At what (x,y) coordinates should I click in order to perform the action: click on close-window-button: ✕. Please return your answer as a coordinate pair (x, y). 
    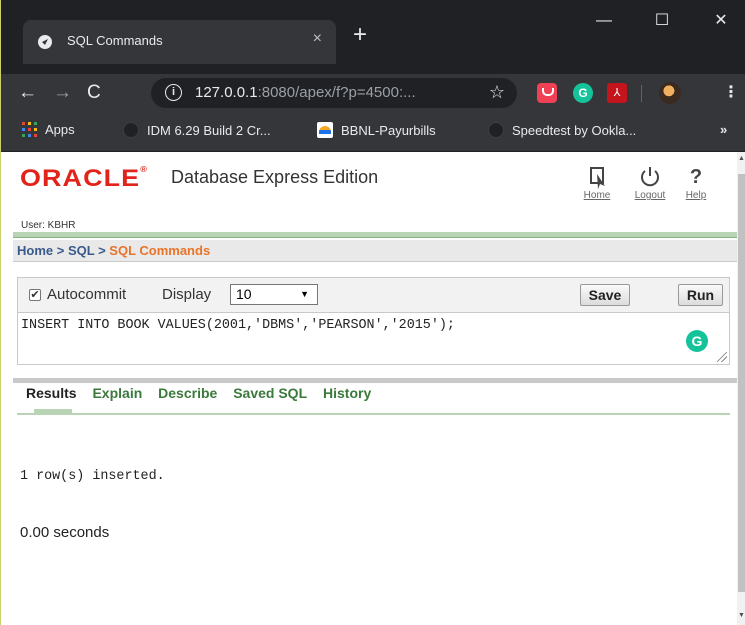
    Looking at the image, I should click on (721, 21).